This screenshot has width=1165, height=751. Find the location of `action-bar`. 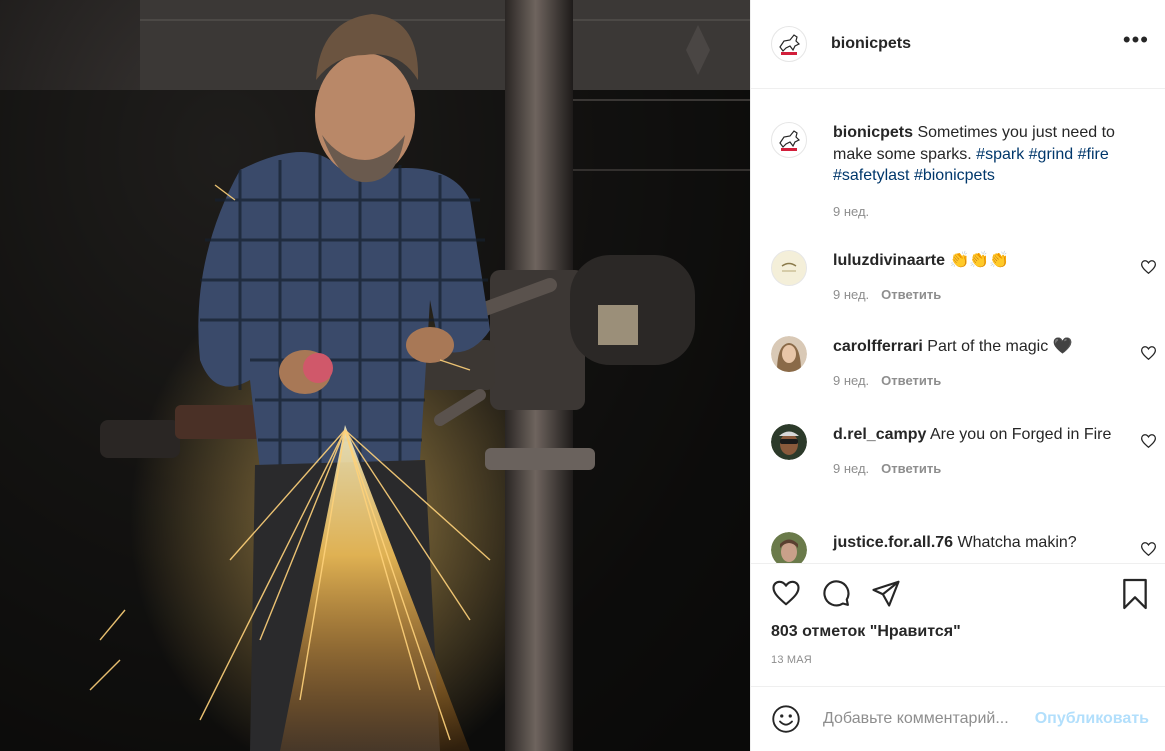

action-bar is located at coordinates (960, 595).